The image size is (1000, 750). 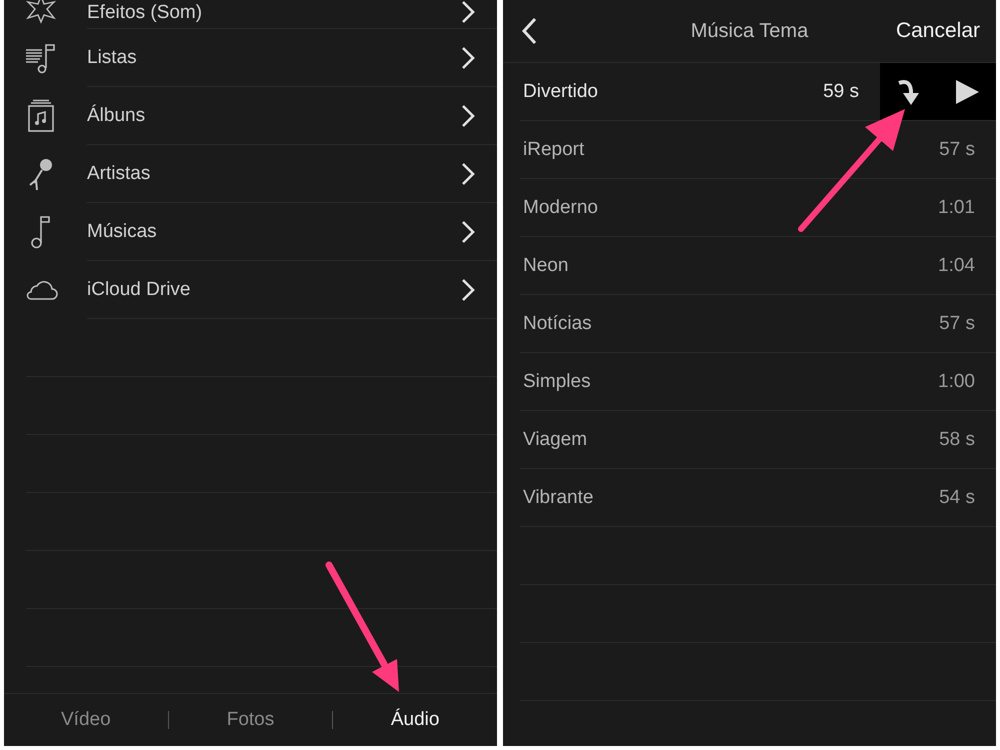 What do you see at coordinates (86, 720) in the screenshot?
I see `tab: Vídeo` at bounding box center [86, 720].